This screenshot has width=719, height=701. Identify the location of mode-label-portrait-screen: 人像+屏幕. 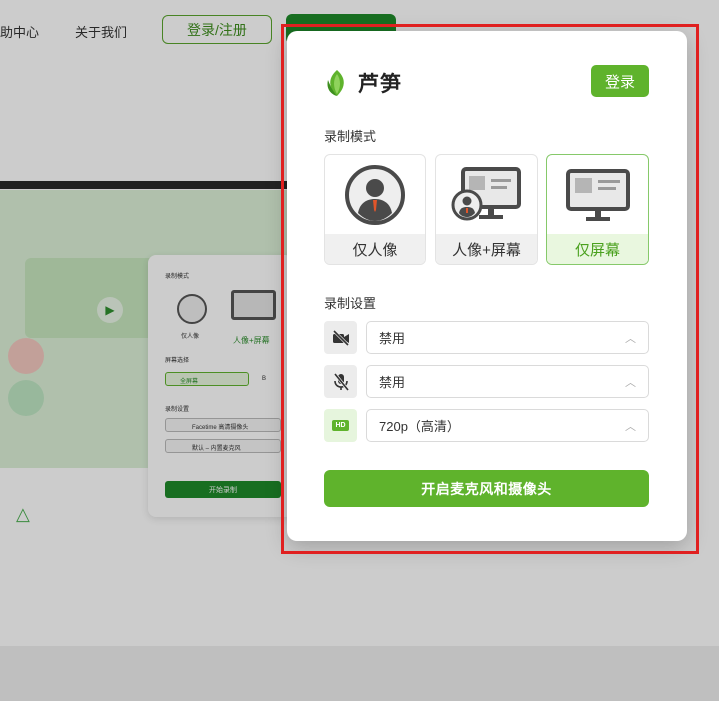
(486, 249).